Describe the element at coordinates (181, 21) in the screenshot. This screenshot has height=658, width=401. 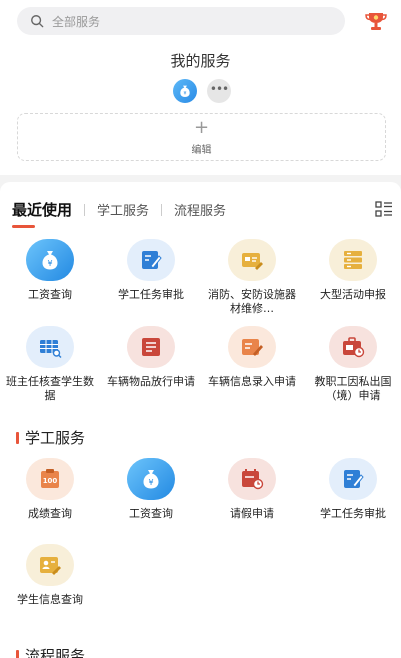
I see `search-bar: 全部服务` at that location.